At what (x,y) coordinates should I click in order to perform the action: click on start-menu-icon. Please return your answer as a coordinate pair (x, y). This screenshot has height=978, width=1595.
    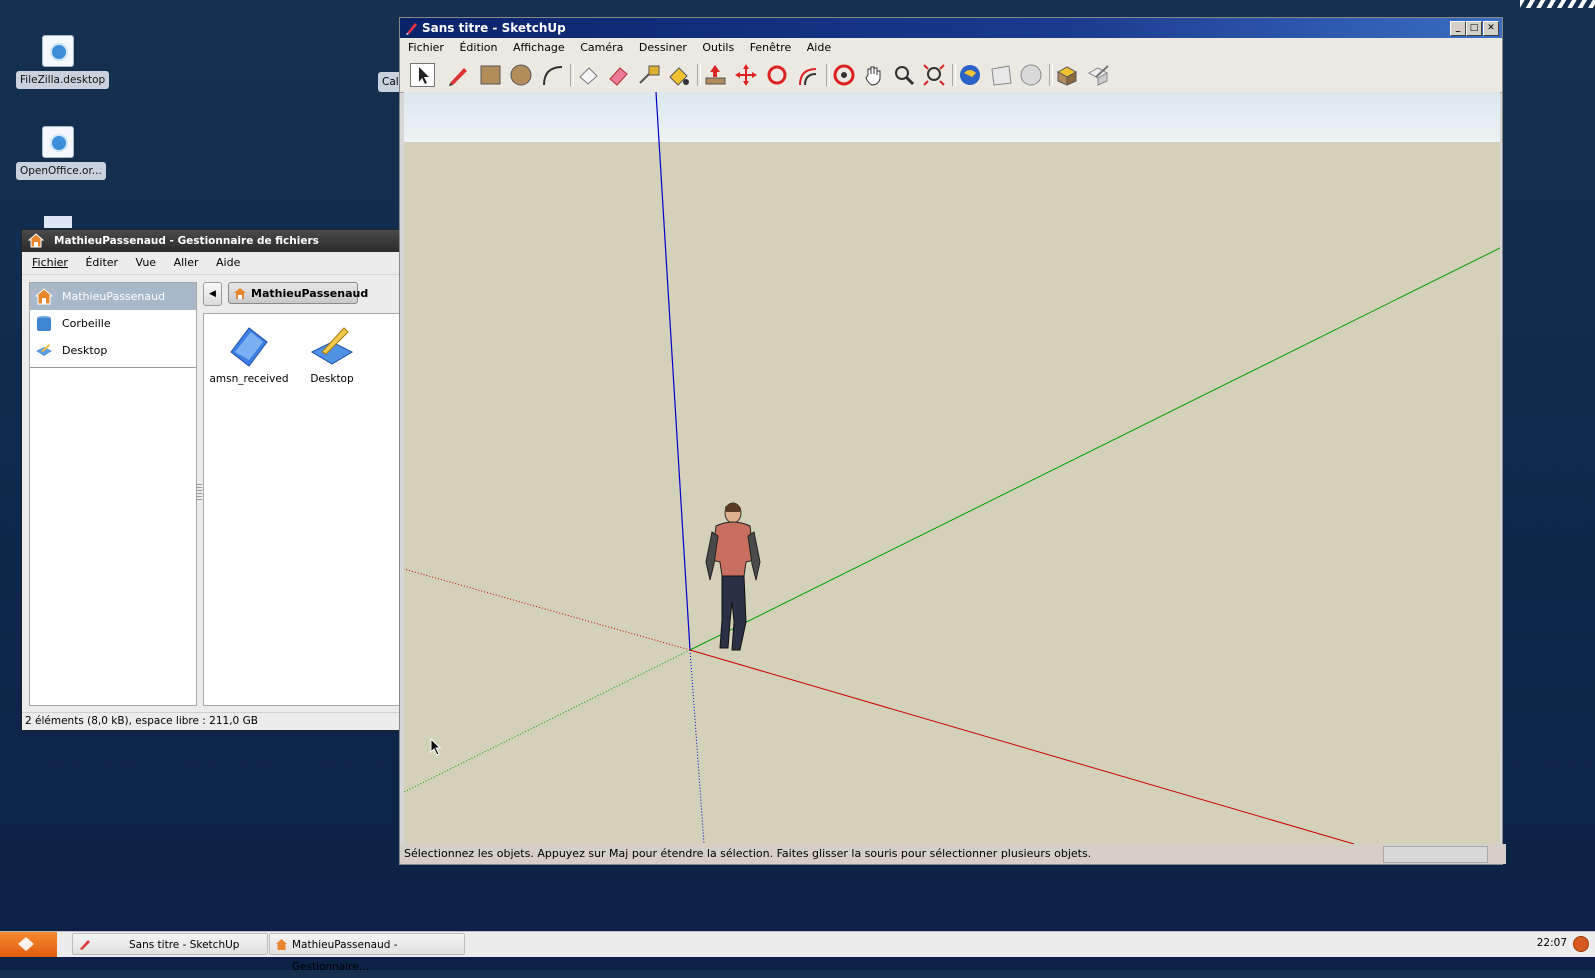
    Looking at the image, I should click on (26, 944).